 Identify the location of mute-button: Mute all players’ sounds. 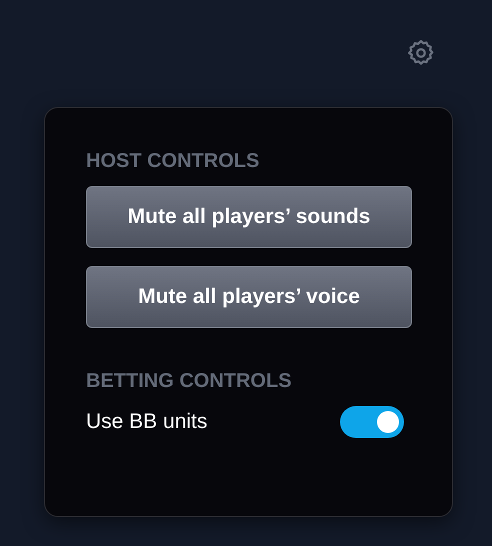
(249, 217).